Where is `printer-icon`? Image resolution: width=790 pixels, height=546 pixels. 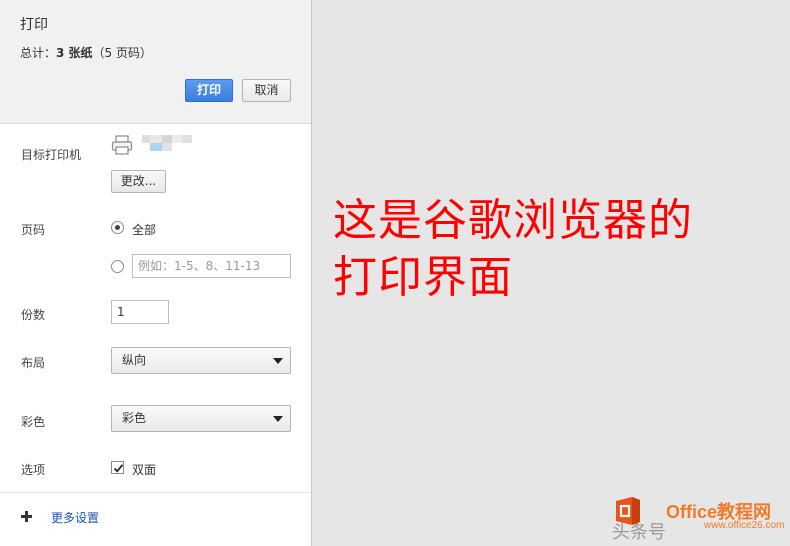
printer-icon is located at coordinates (122, 145).